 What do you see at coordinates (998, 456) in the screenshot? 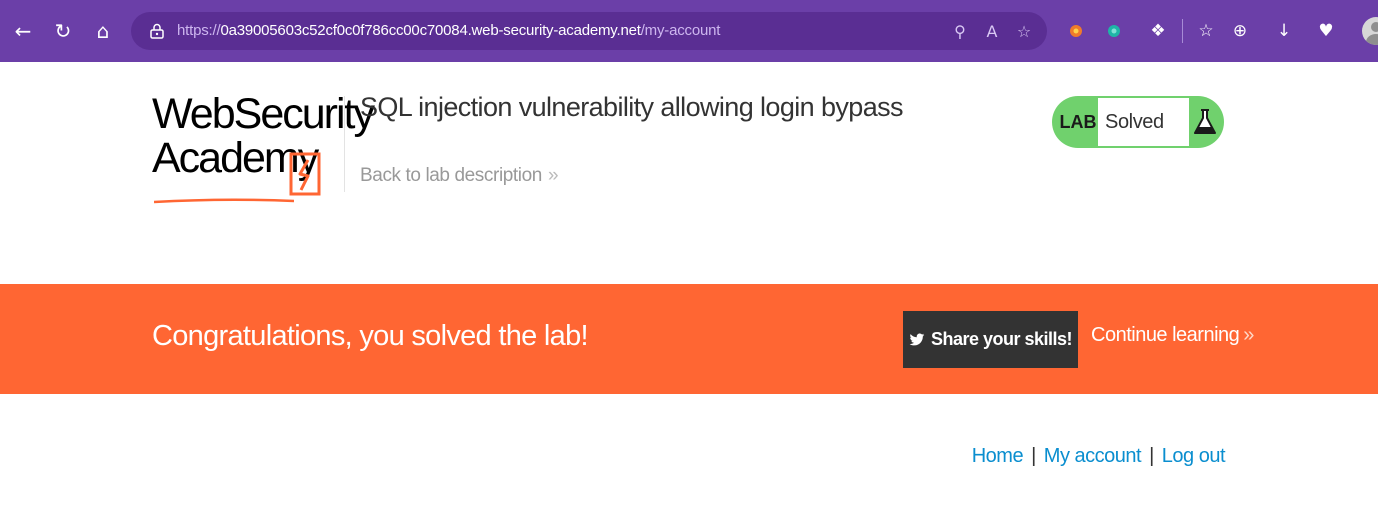
I see `home-link: Home` at bounding box center [998, 456].